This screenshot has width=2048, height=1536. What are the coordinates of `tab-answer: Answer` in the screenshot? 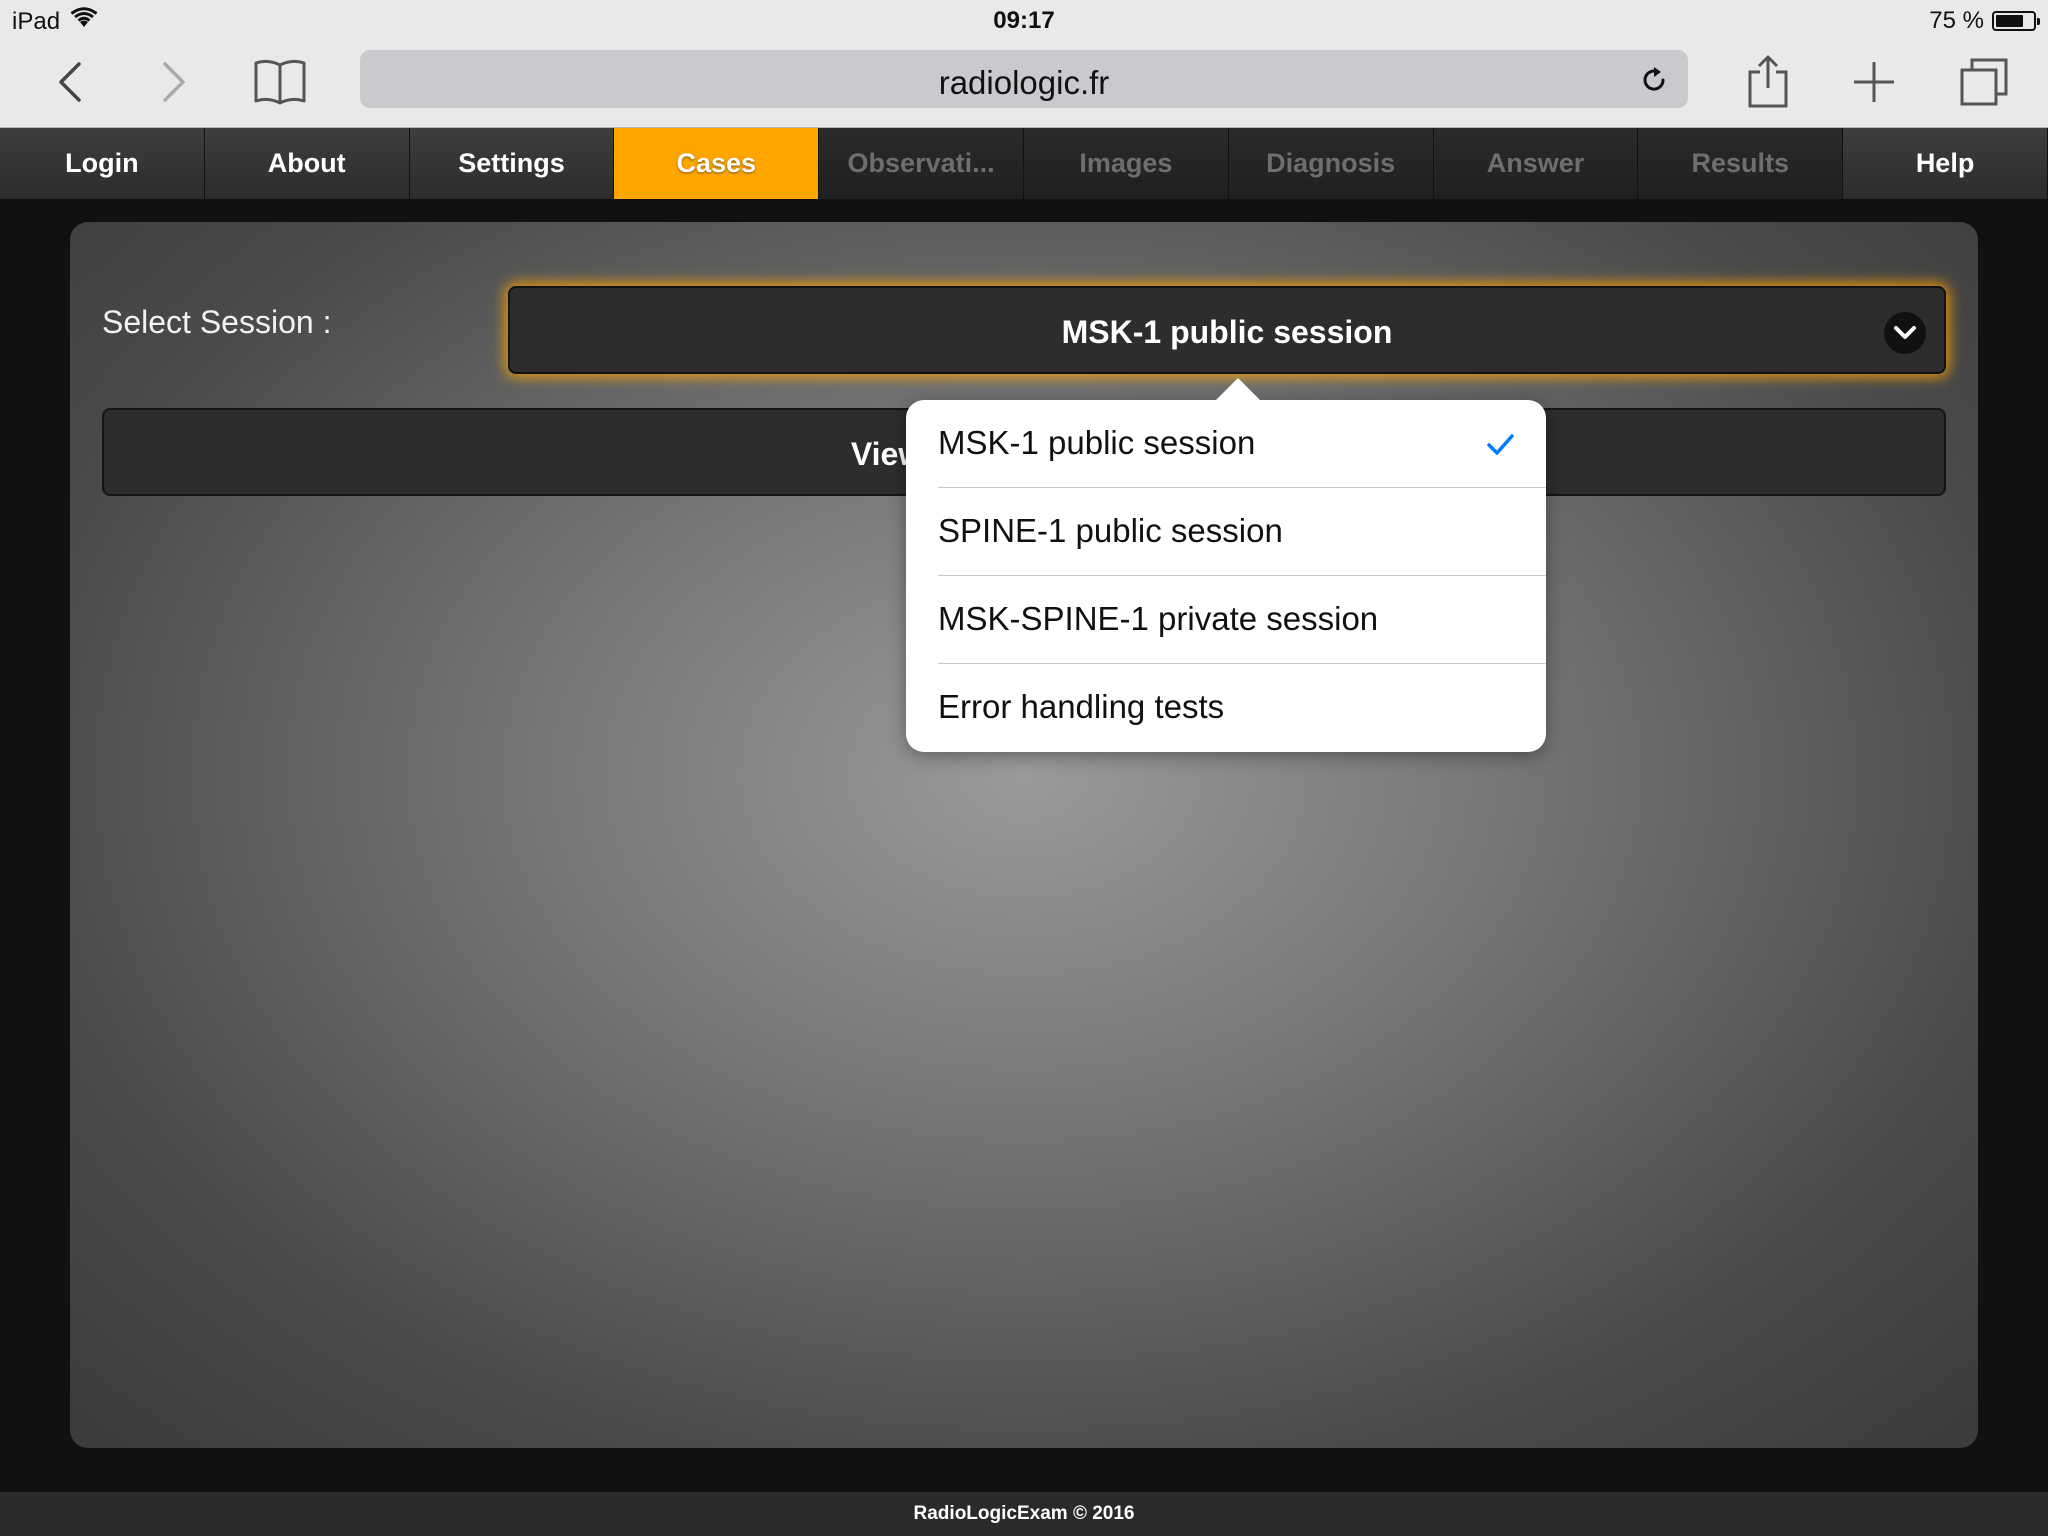 It's located at (1536, 163).